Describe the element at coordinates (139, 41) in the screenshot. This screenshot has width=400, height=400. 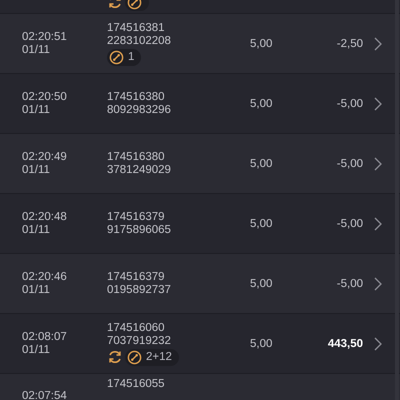
I see `round-id-text: 2283102208` at that location.